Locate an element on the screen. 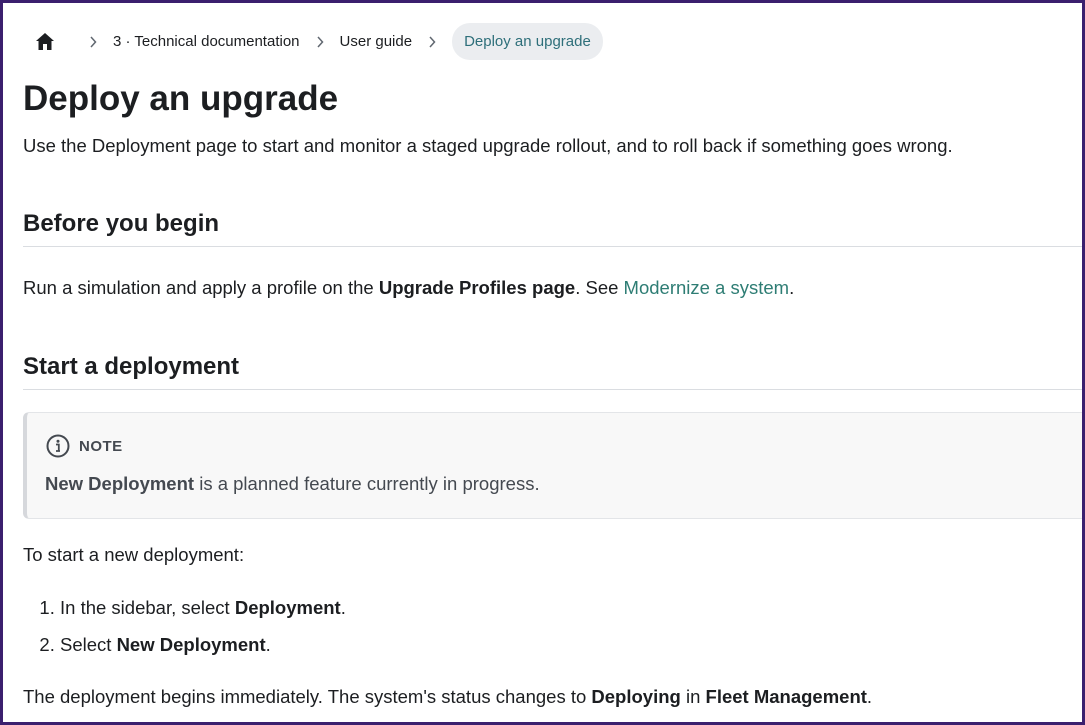  list-item: Select New Deployment. is located at coordinates (203, 645).